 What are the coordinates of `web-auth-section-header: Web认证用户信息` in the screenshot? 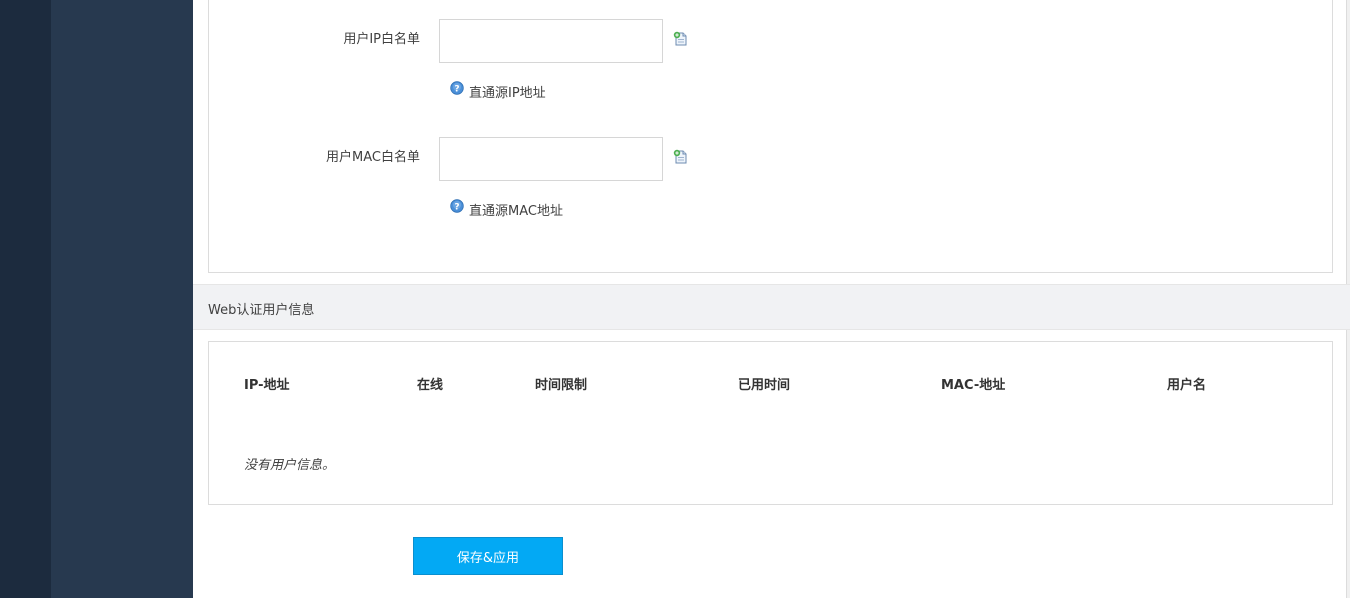 It's located at (771, 307).